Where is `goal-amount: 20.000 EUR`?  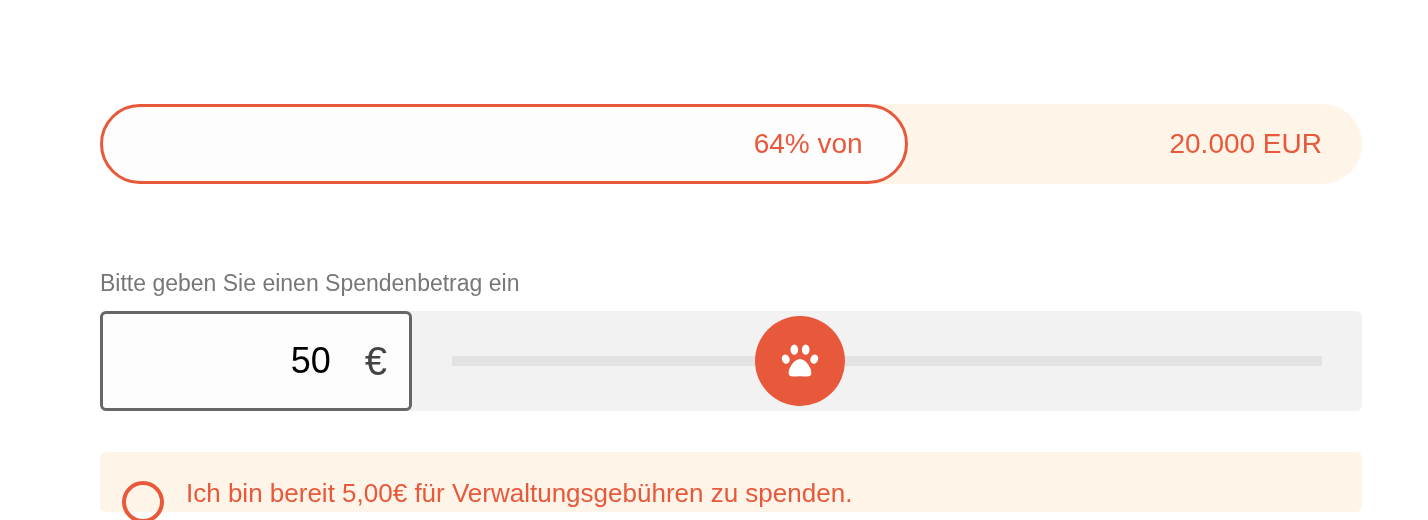 goal-amount: 20.000 EUR is located at coordinates (1246, 144).